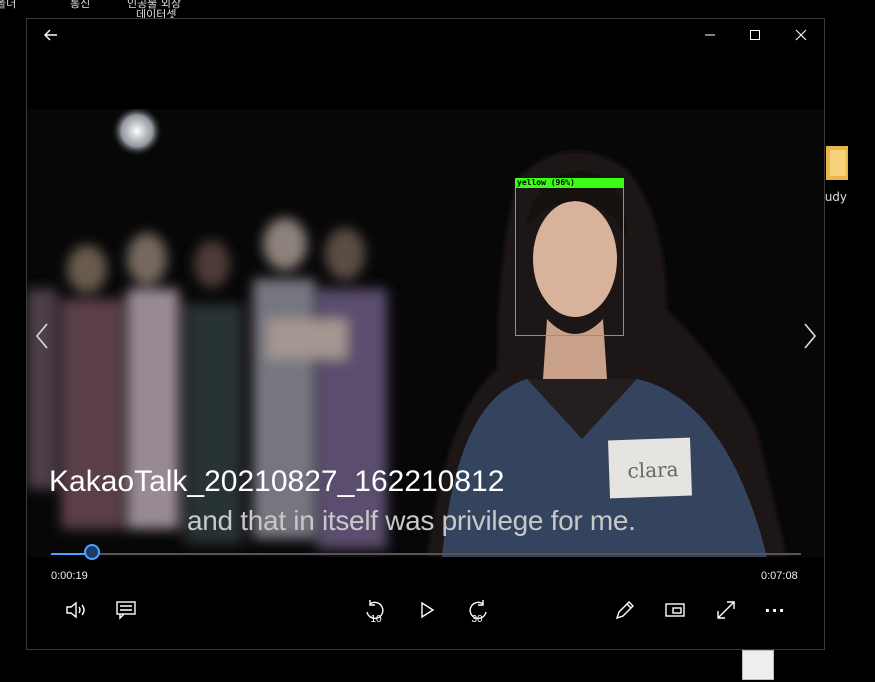 The width and height of the screenshot is (875, 682). Describe the element at coordinates (277, 481) in the screenshot. I see `video-file-title: KakaoTalk_20210827_162210812` at that location.